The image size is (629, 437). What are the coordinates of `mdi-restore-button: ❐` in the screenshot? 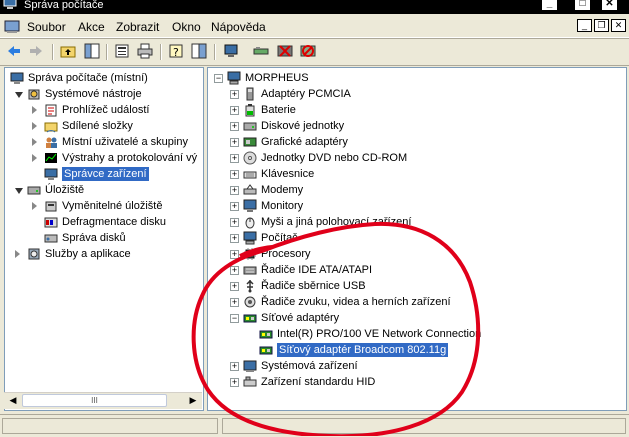 It's located at (601, 25).